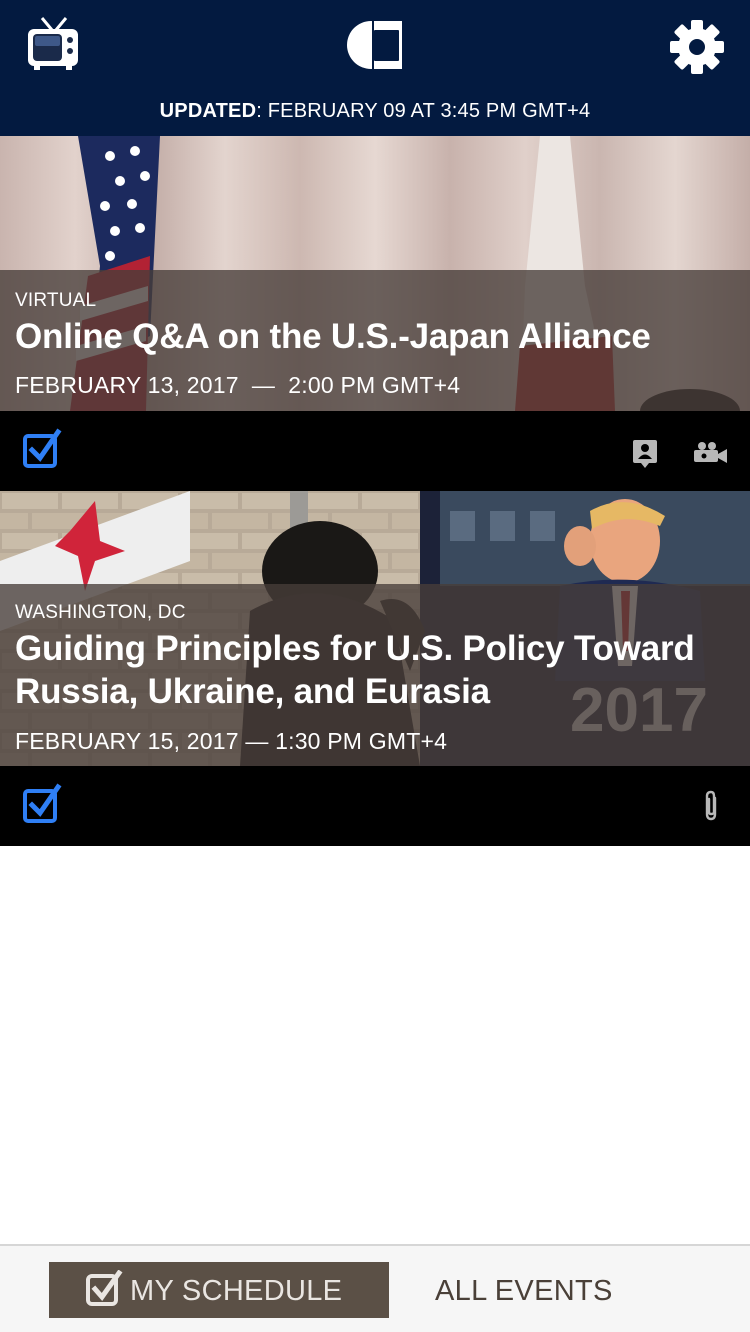 This screenshot has height=1332, width=750. What do you see at coordinates (231, 741) in the screenshot?
I see `event-date: FEBRUARY 15, 2017 — 1:30 PM GMT+4` at bounding box center [231, 741].